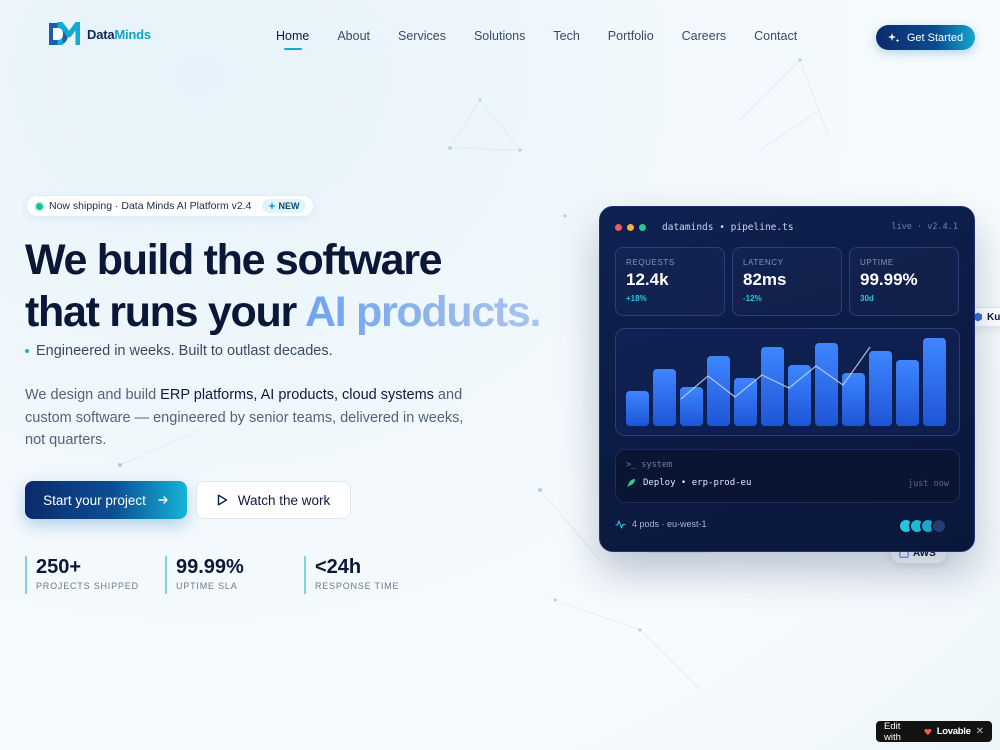 The width and height of the screenshot is (1000, 750). What do you see at coordinates (670, 281) in the screenshot?
I see `metric-requests: REQUESTS 12.4k +18%` at bounding box center [670, 281].